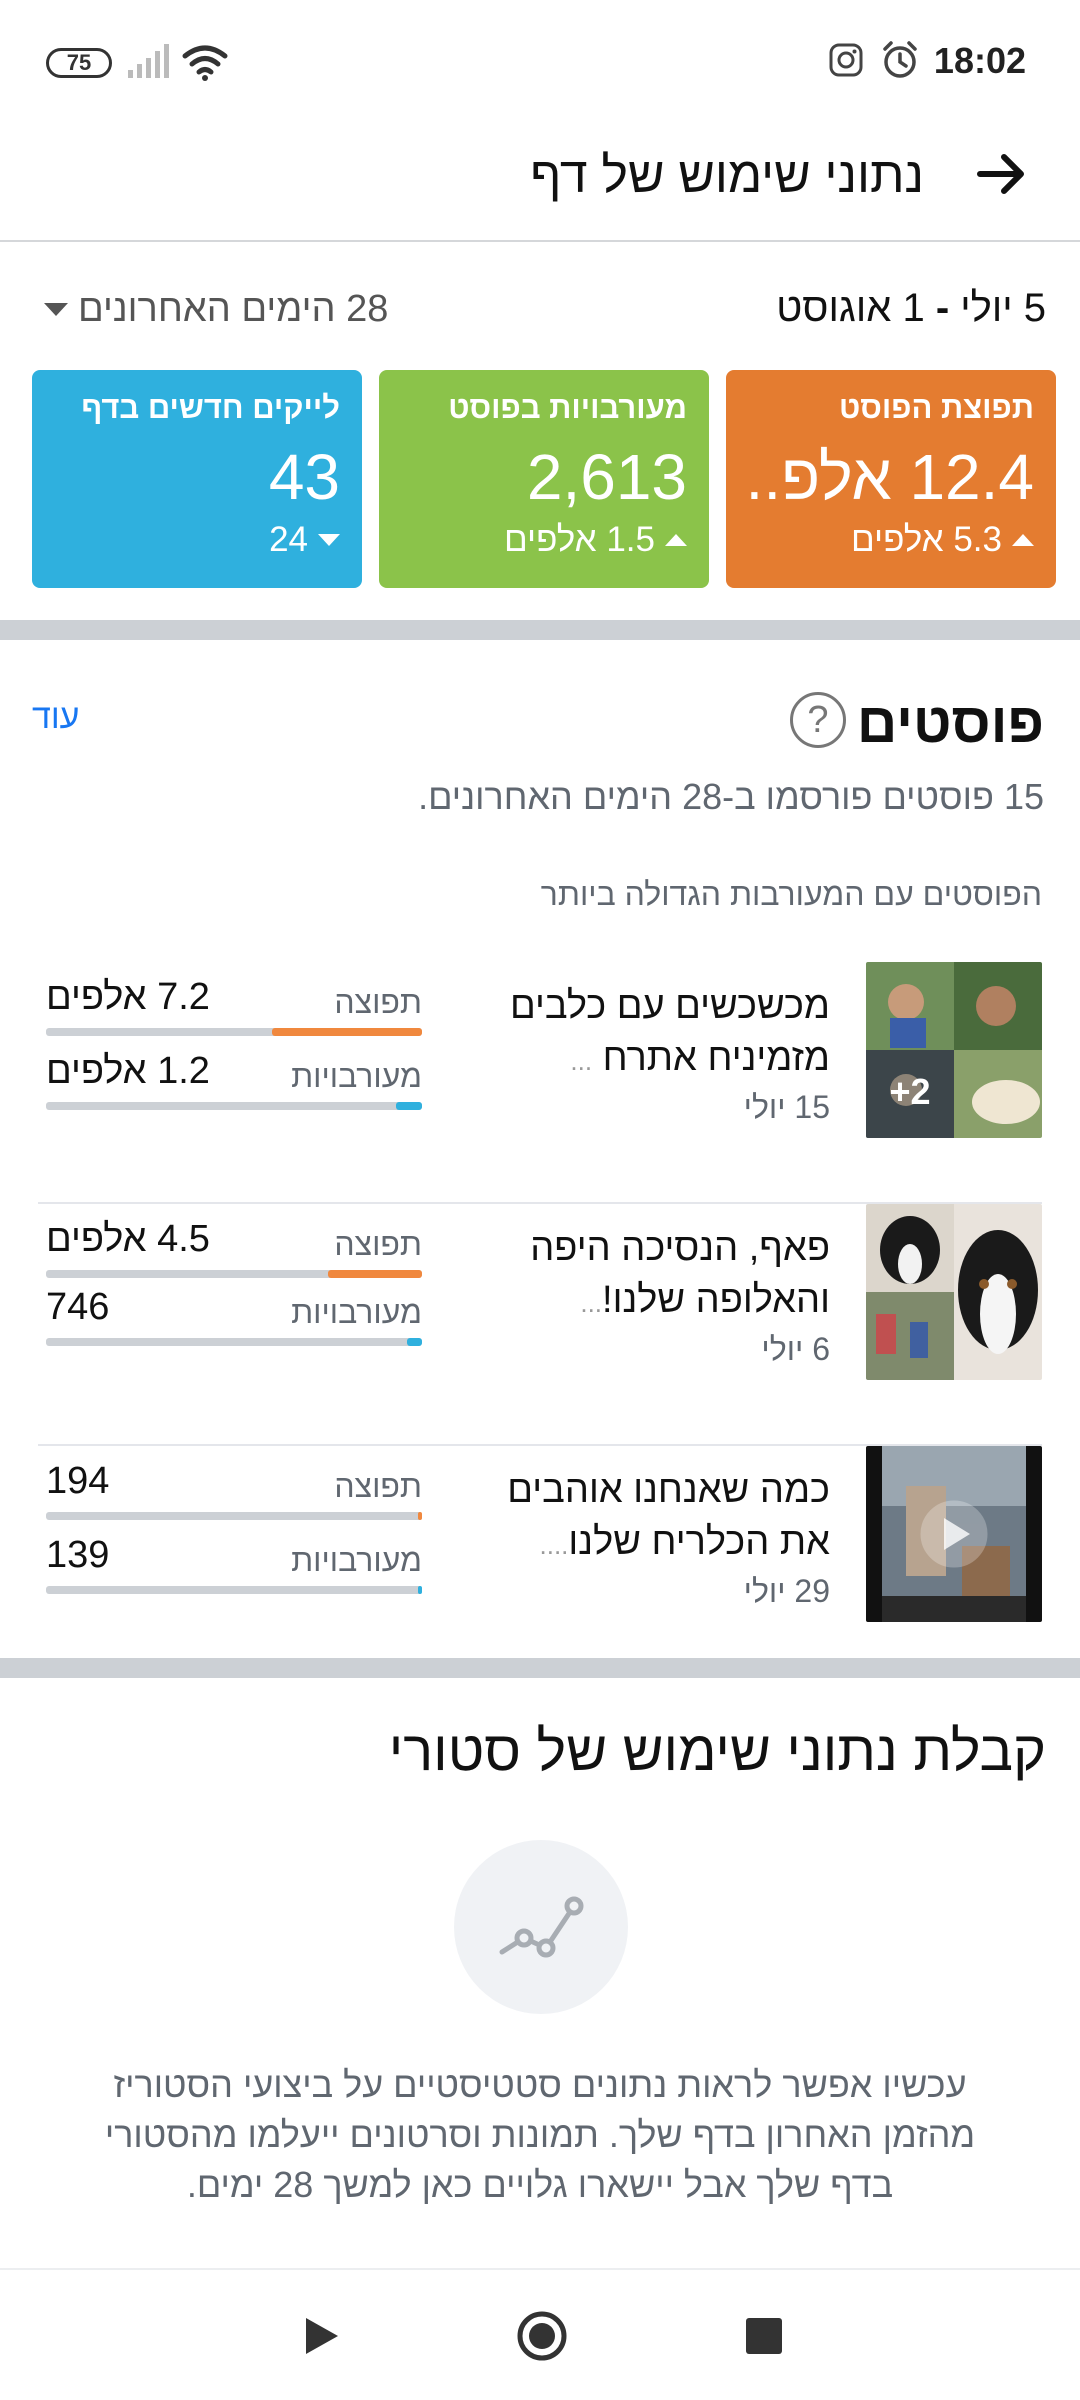 This screenshot has height=2400, width=1080. What do you see at coordinates (148, 61) in the screenshot?
I see `signal-icon` at bounding box center [148, 61].